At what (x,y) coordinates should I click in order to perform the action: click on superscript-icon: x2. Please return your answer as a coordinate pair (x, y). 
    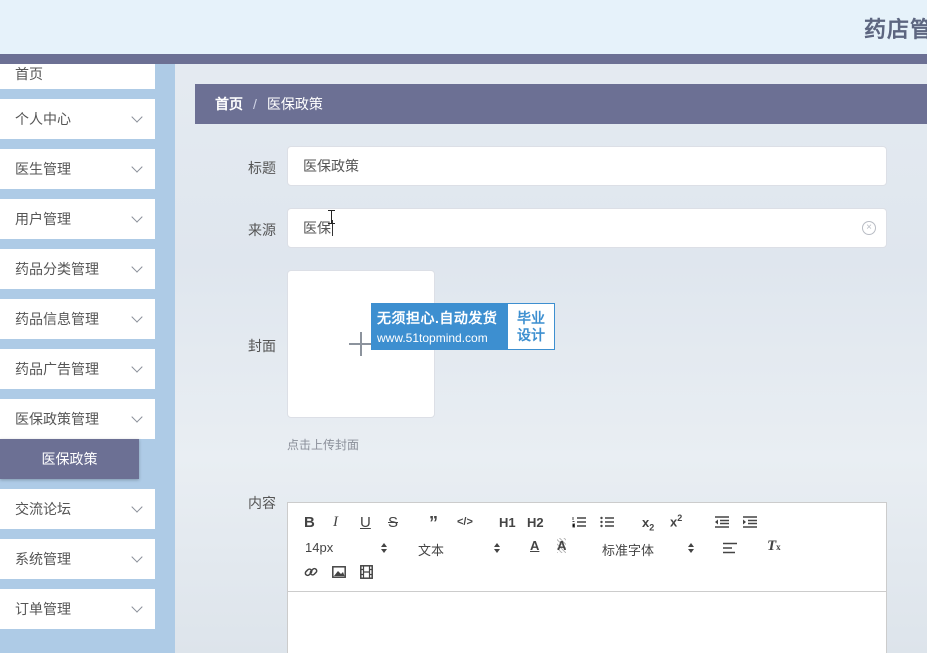
    Looking at the image, I should click on (676, 521).